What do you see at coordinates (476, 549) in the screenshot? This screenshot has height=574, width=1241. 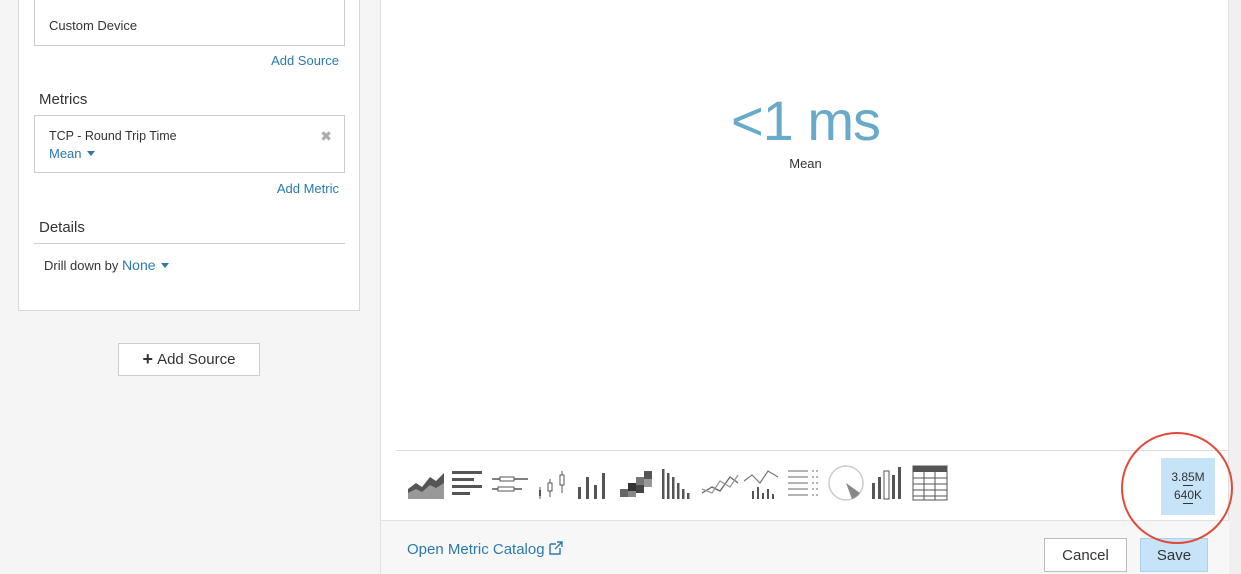 I see `open-metric-catalog-label: Open Metric Catalog` at bounding box center [476, 549].